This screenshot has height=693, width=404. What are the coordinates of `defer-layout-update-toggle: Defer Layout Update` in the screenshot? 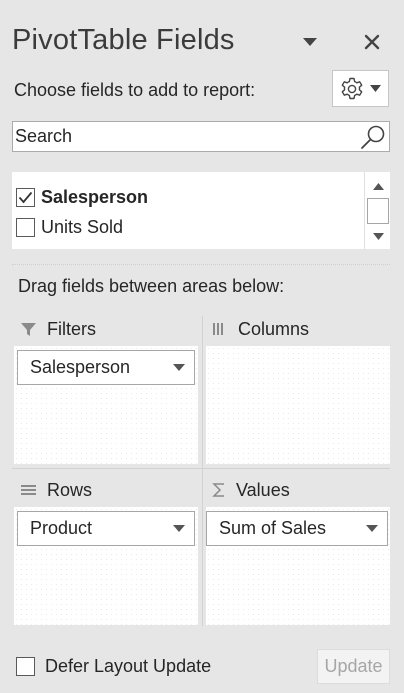 It's located at (113, 666).